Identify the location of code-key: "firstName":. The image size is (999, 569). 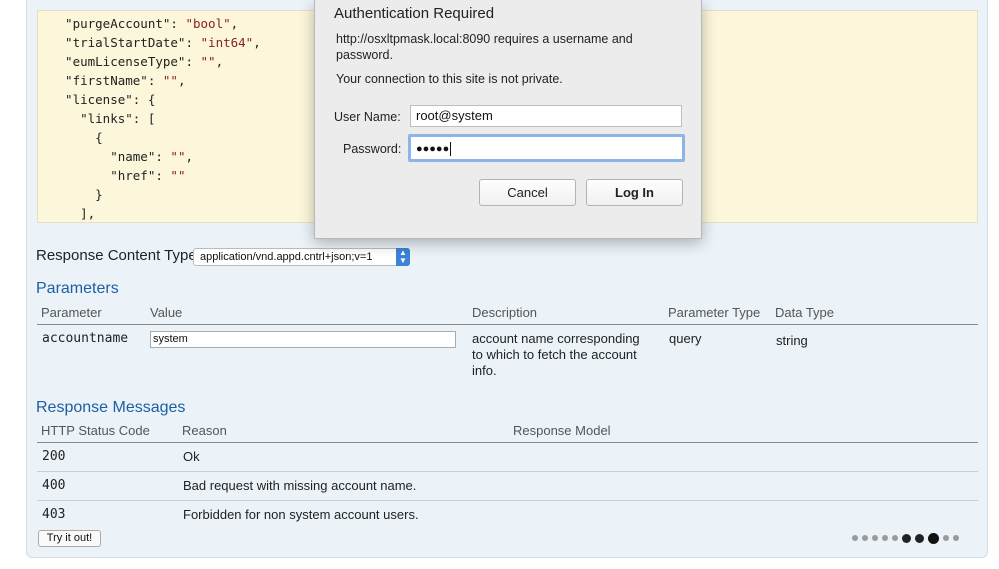
(106, 80).